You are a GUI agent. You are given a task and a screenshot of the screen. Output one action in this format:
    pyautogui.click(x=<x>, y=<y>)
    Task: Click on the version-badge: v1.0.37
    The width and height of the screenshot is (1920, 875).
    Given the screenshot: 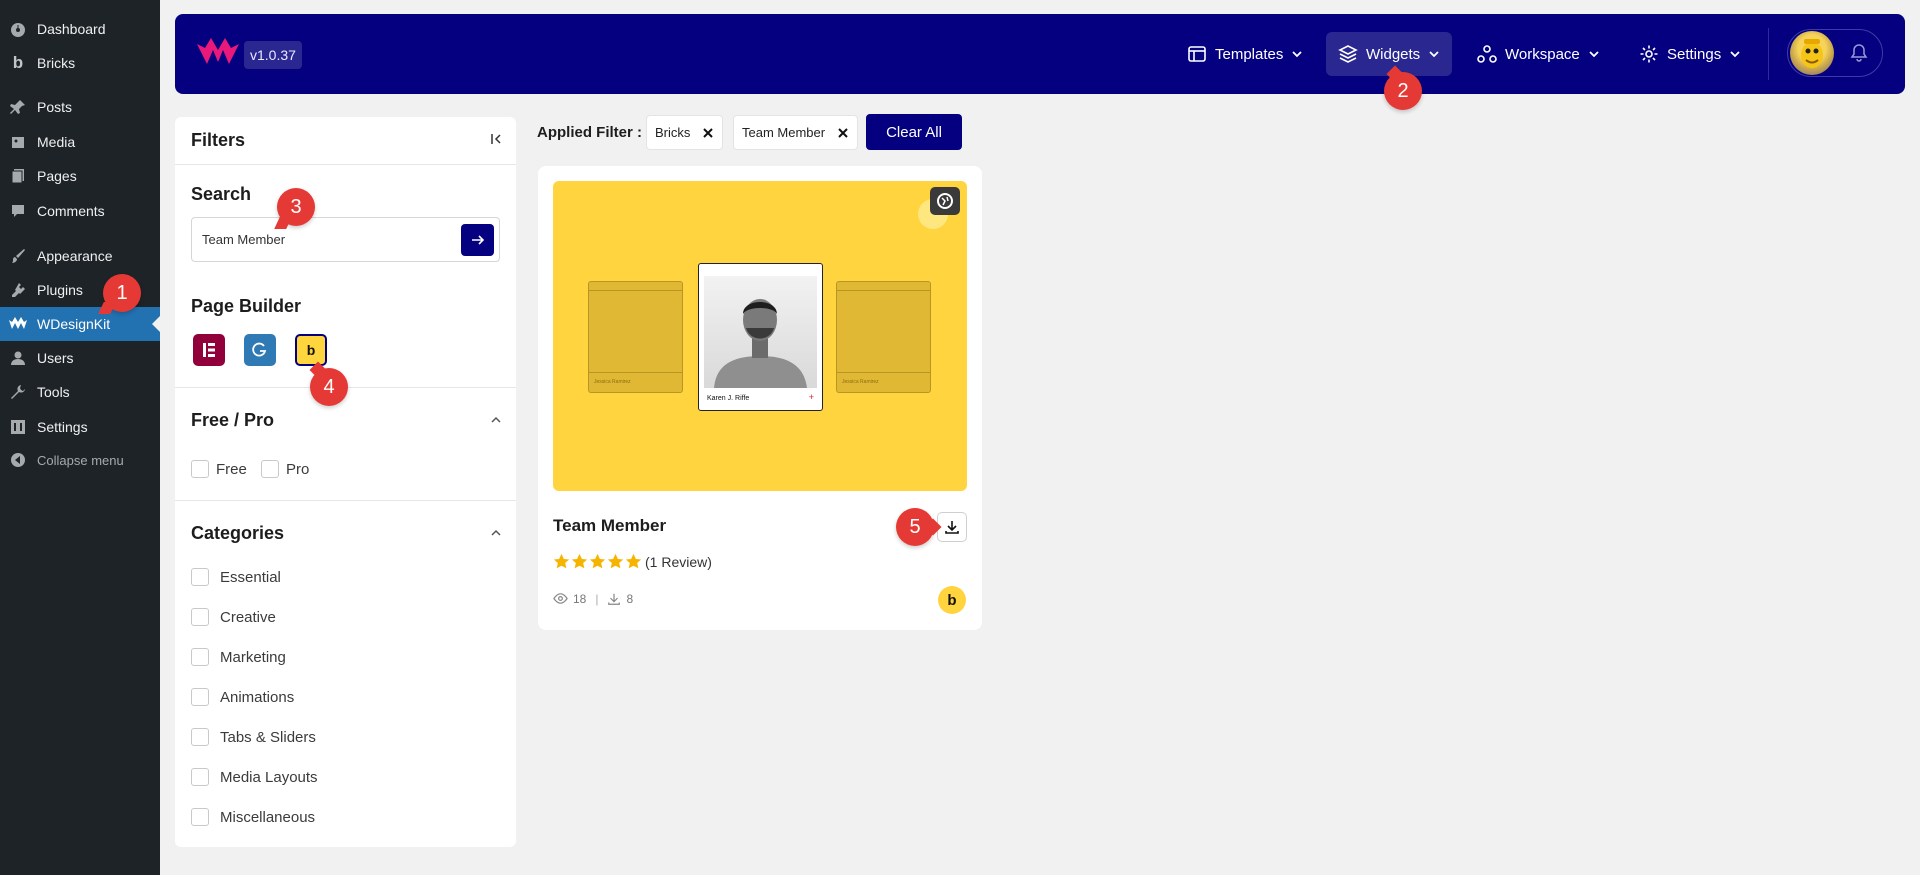 What is the action you would take?
    pyautogui.click(x=273, y=55)
    